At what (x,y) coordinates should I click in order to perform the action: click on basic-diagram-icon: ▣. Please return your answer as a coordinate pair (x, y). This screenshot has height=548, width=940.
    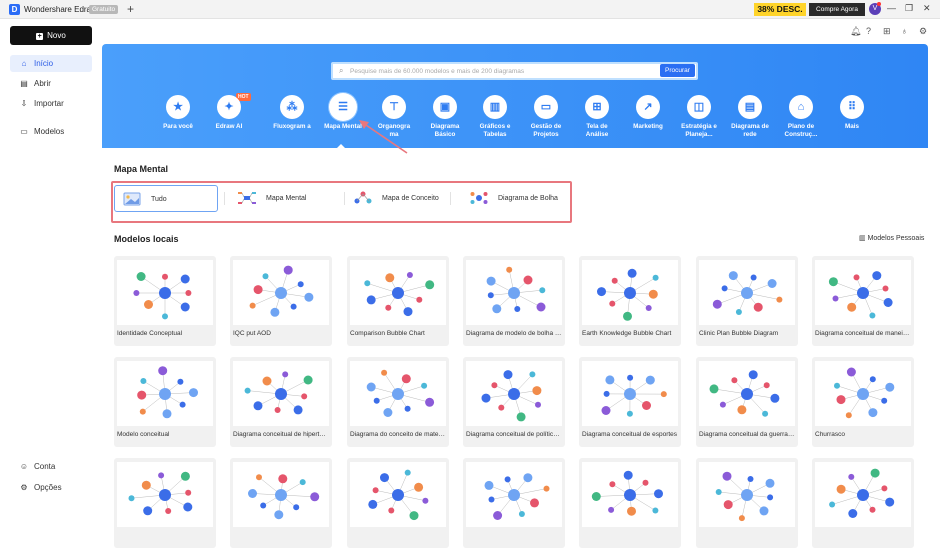
    Looking at the image, I should click on (445, 107).